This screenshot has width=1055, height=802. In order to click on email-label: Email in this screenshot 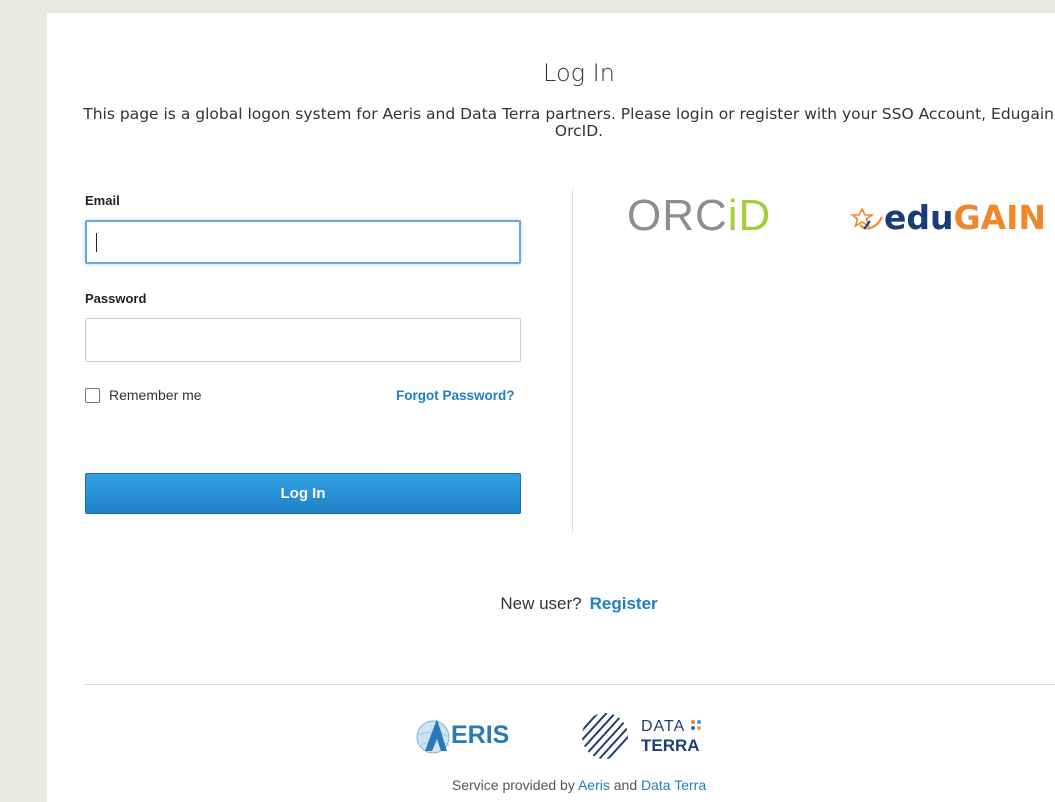, I will do `click(102, 200)`.